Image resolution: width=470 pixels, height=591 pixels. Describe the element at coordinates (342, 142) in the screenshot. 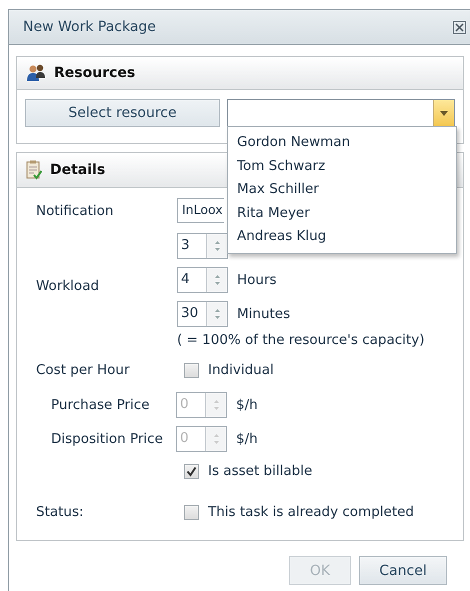

I see `dropdown-option: Gordon Newman` at that location.